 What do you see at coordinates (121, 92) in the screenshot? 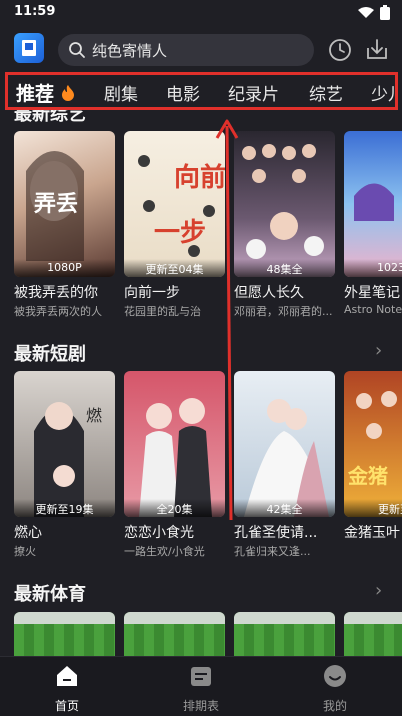
I see `tab-series: 剧集` at bounding box center [121, 92].